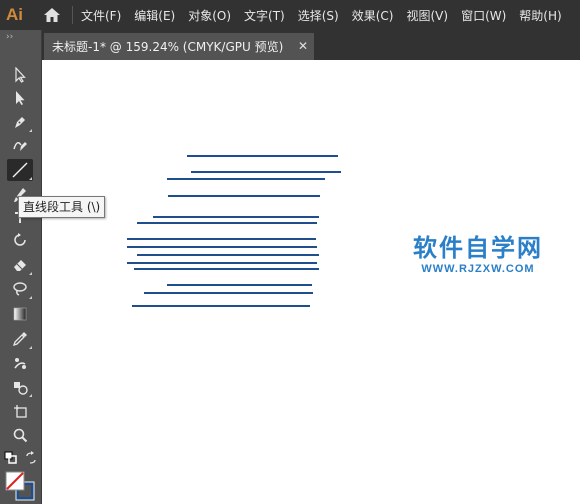 The image size is (580, 504). What do you see at coordinates (20, 387) in the screenshot?
I see `shape-builder-tool-icon` at bounding box center [20, 387].